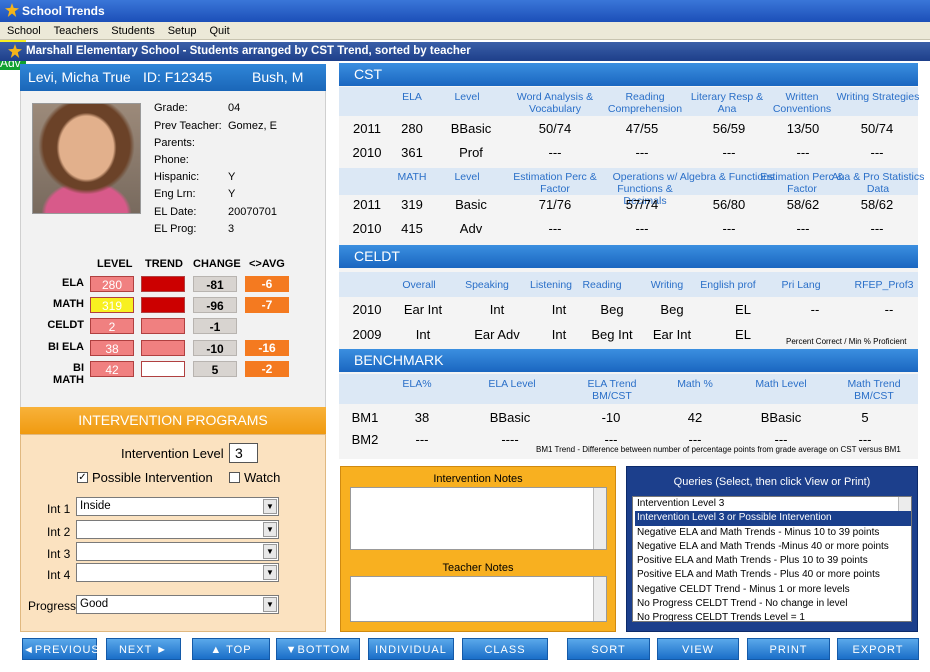 This screenshot has height=672, width=930. What do you see at coordinates (512, 384) in the screenshot?
I see `column-header: ELA Level` at bounding box center [512, 384].